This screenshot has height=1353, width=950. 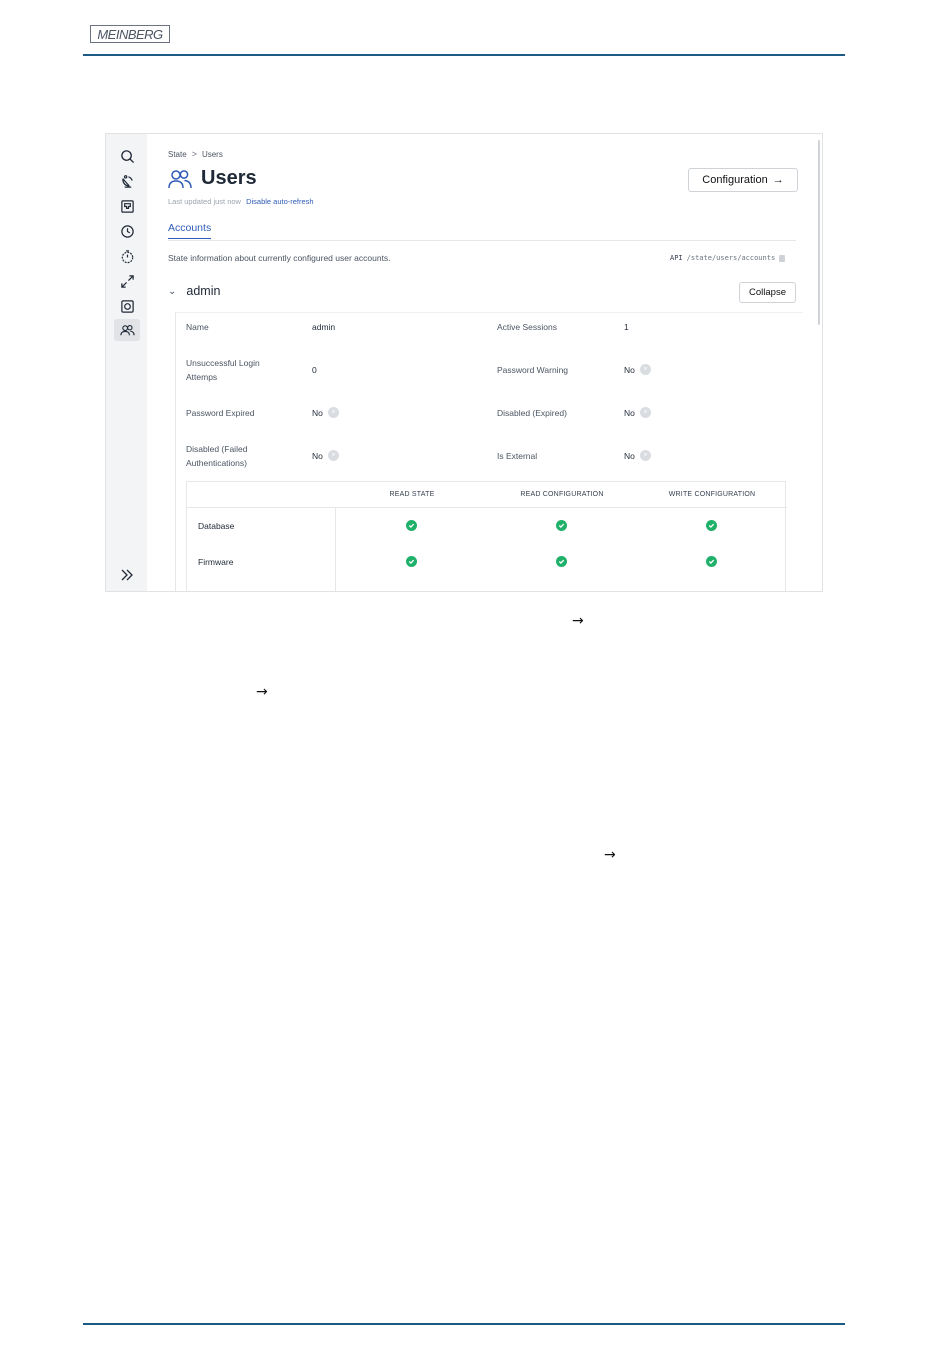 I want to click on page-title-row: Users, so click(x=212, y=178).